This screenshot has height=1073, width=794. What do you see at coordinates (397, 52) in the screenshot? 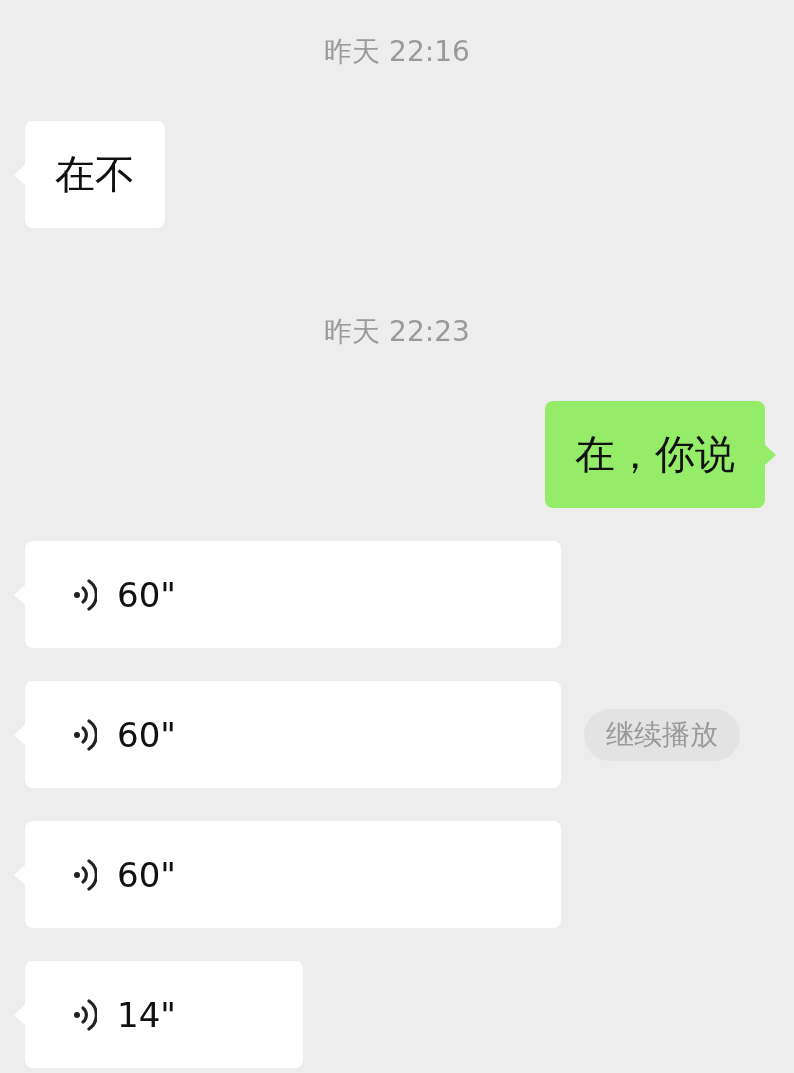
I see `timestamp: 昨天 22:16` at bounding box center [397, 52].